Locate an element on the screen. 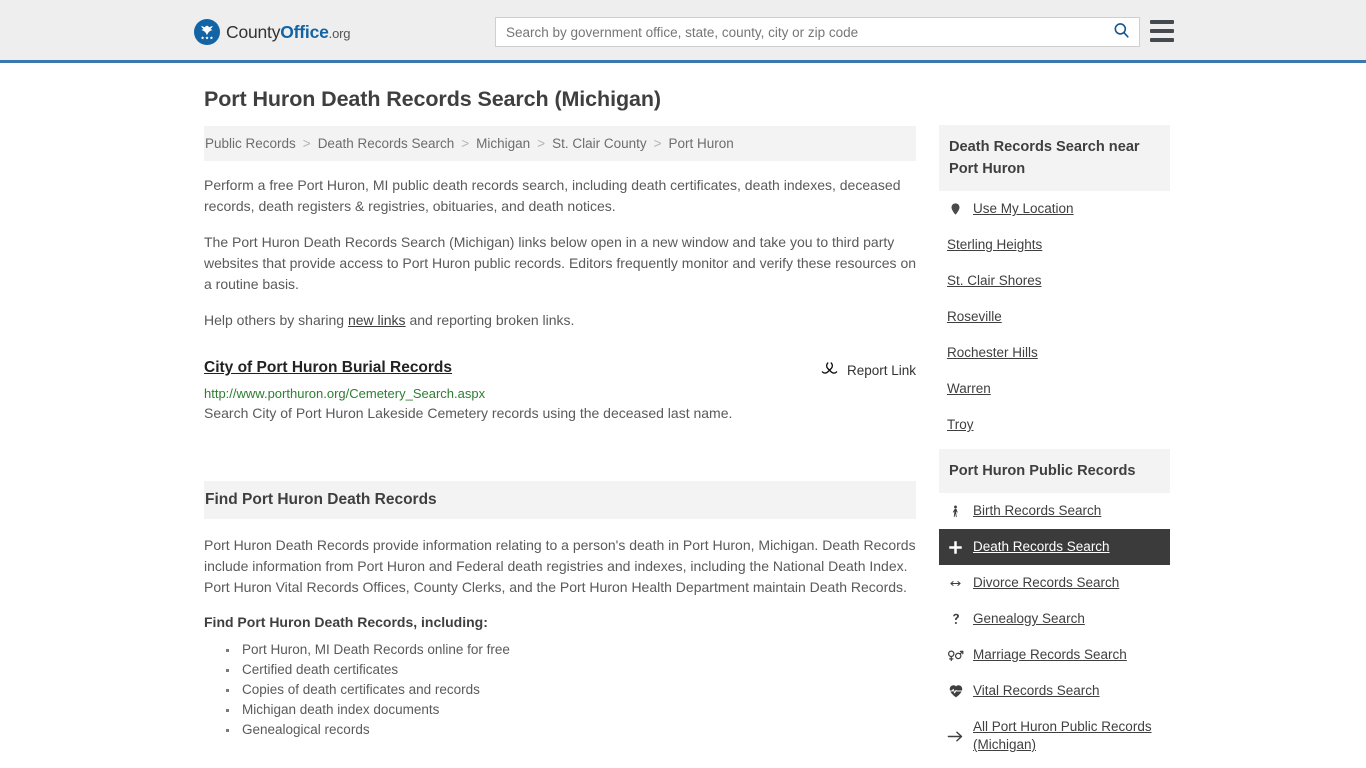 This screenshot has width=1366, height=768. cross-icon is located at coordinates (955, 547).